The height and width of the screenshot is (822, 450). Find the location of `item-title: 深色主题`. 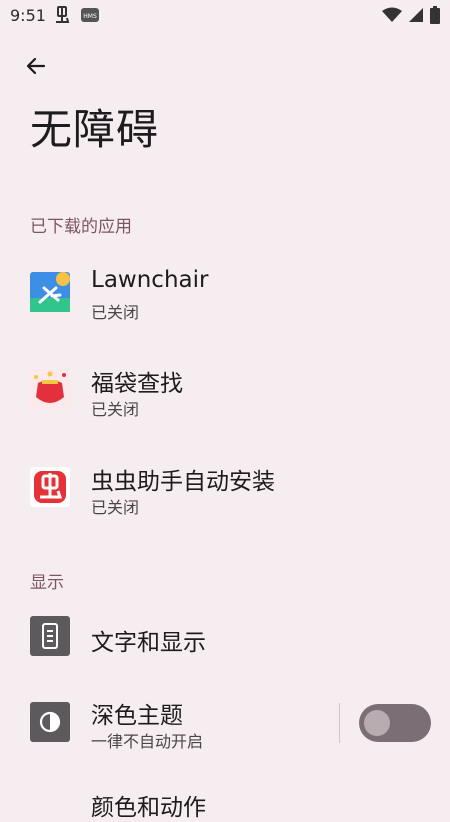

item-title: 深色主题 is located at coordinates (137, 716).